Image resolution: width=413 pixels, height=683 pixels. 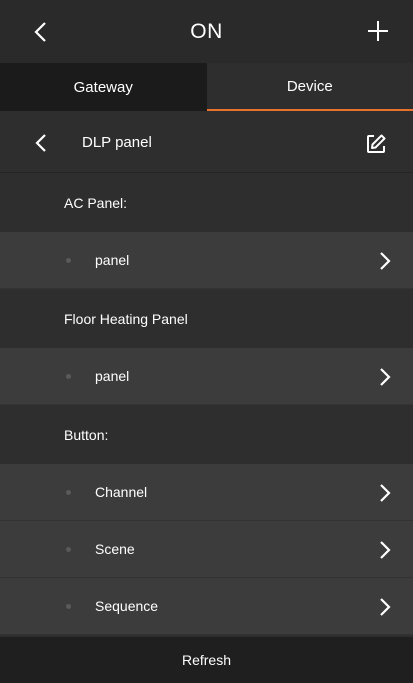 I want to click on list-item-label: Sequence, so click(x=127, y=606).